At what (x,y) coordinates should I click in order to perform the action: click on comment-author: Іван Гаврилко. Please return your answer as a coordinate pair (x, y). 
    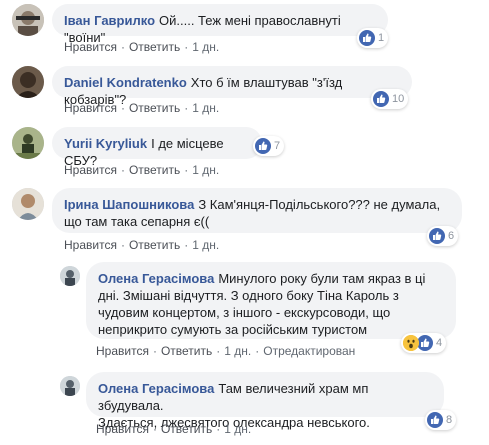
    Looking at the image, I should click on (109, 20).